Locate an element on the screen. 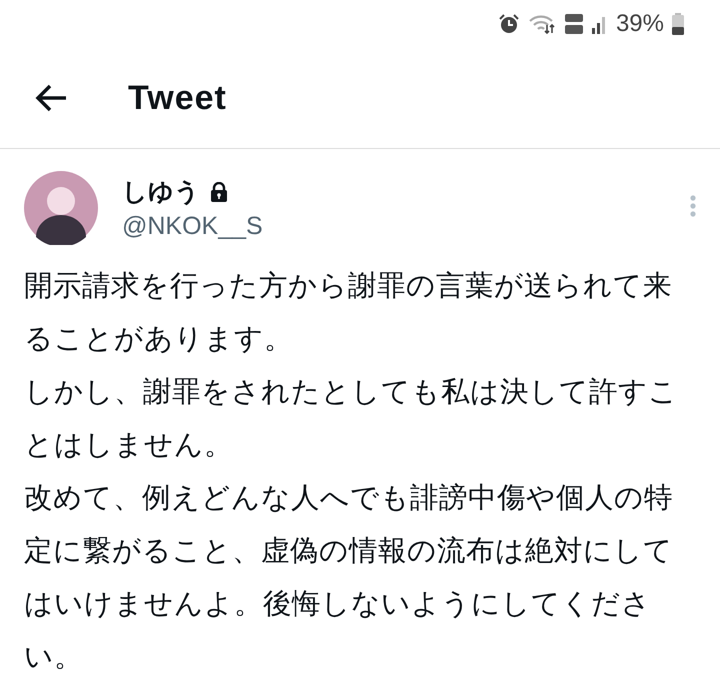  back-button is located at coordinates (51, 98).